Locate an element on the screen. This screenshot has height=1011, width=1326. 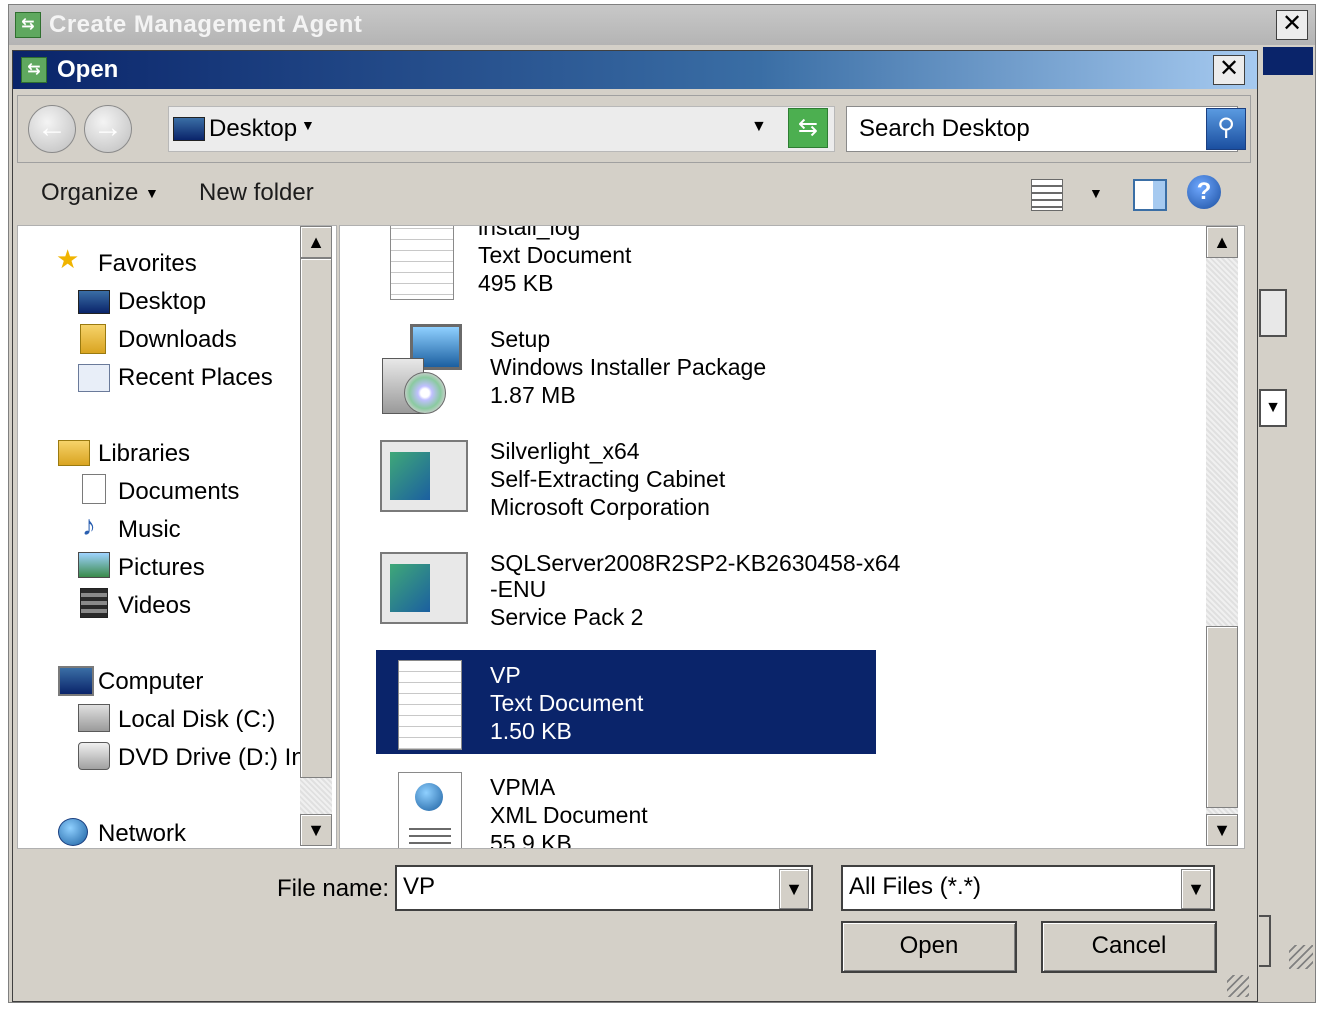
outer-window-title: Create Management Agent is located at coordinates (206, 24).